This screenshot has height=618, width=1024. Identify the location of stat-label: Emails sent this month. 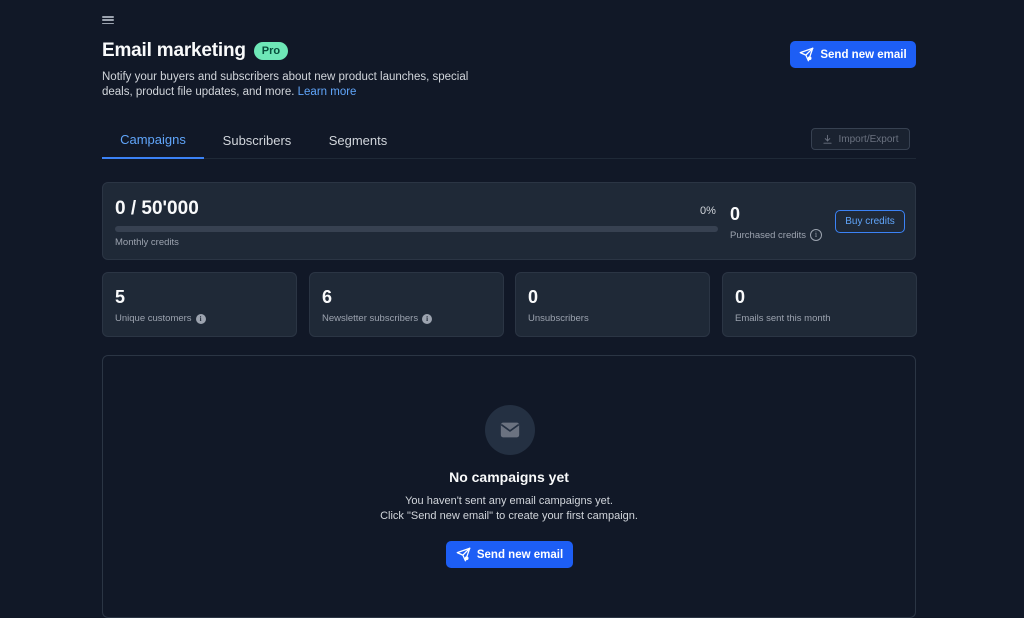
(783, 318).